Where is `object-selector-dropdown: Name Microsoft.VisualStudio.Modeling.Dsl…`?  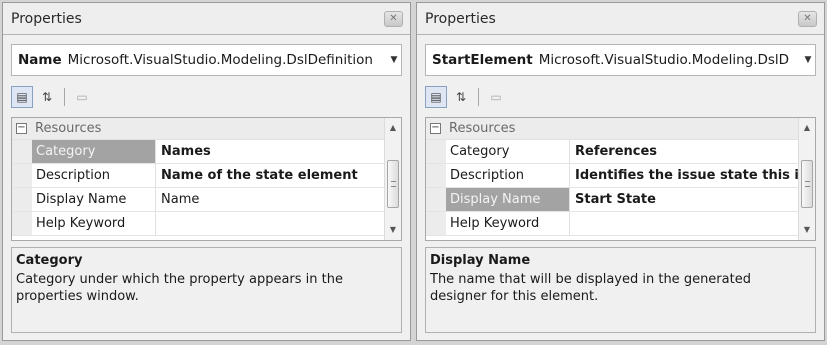
object-selector-dropdown: Name Microsoft.VisualStudio.Modeling.Dsl… is located at coordinates (206, 60).